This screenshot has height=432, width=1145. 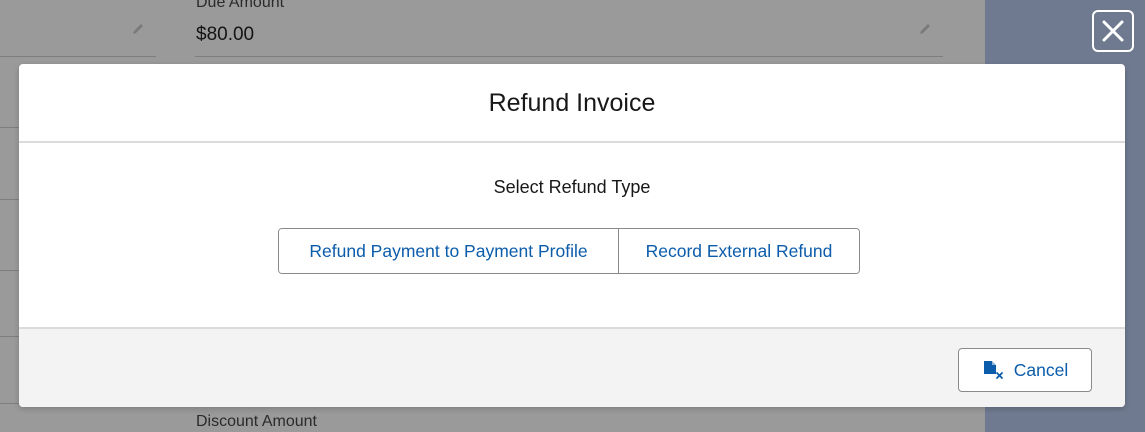 I want to click on cancel-label: Cancel, so click(x=1041, y=369).